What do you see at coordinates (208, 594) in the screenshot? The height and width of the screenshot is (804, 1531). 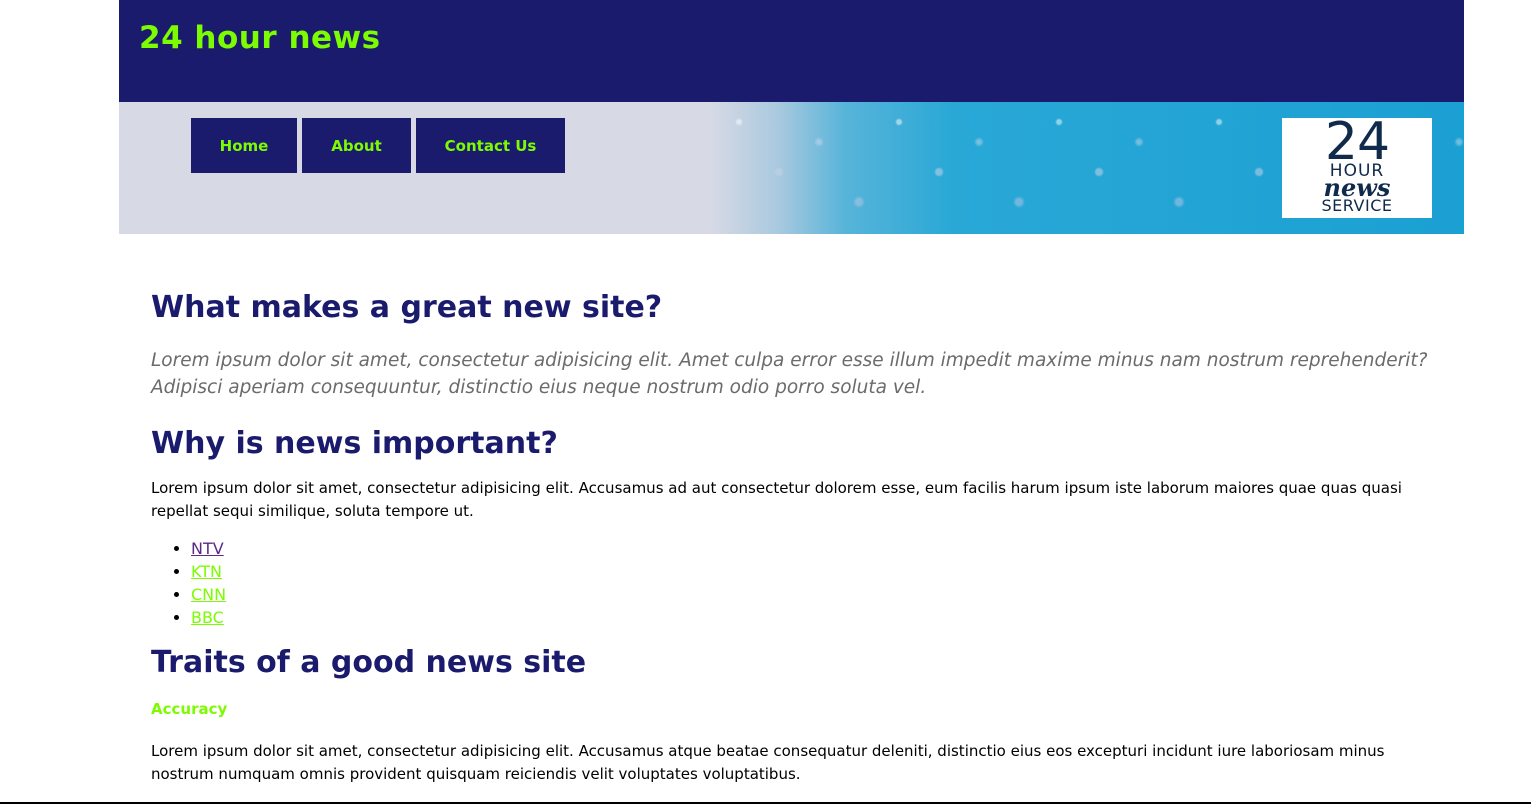 I see `link-cnn: CNN` at bounding box center [208, 594].